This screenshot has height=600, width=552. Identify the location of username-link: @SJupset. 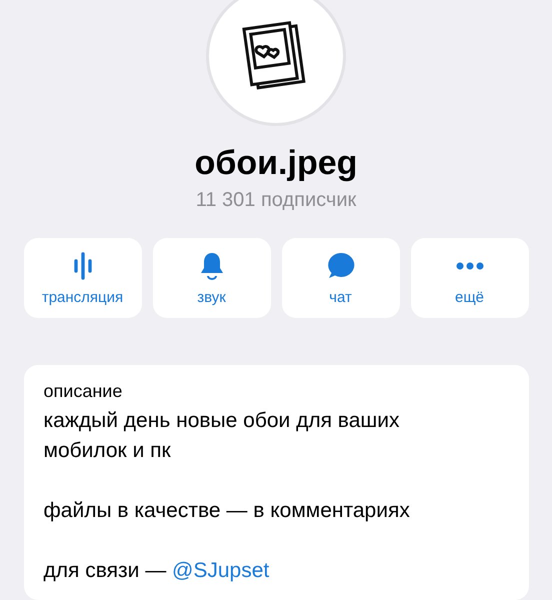
(221, 570).